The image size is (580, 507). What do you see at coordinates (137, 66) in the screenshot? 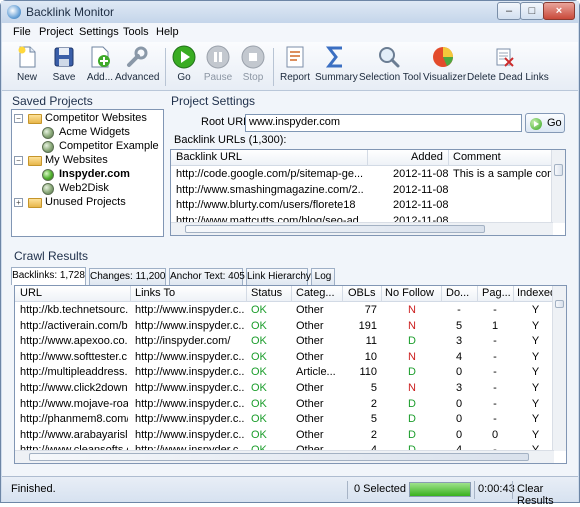
I see `advanced-button: Advanced` at bounding box center [137, 66].